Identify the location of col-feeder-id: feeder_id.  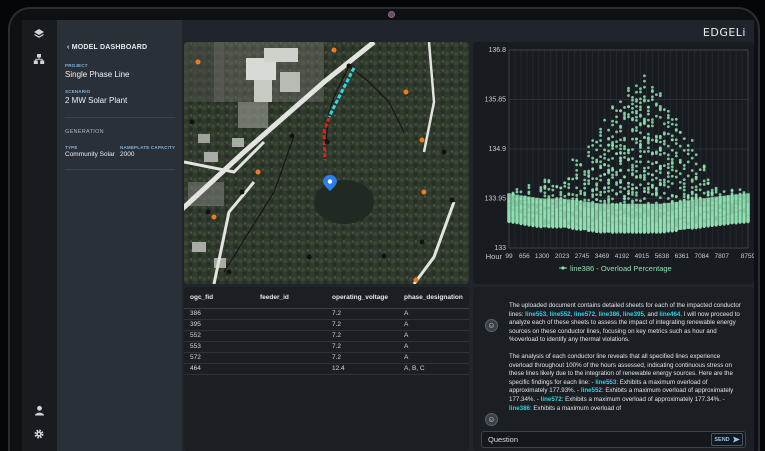
(290, 298).